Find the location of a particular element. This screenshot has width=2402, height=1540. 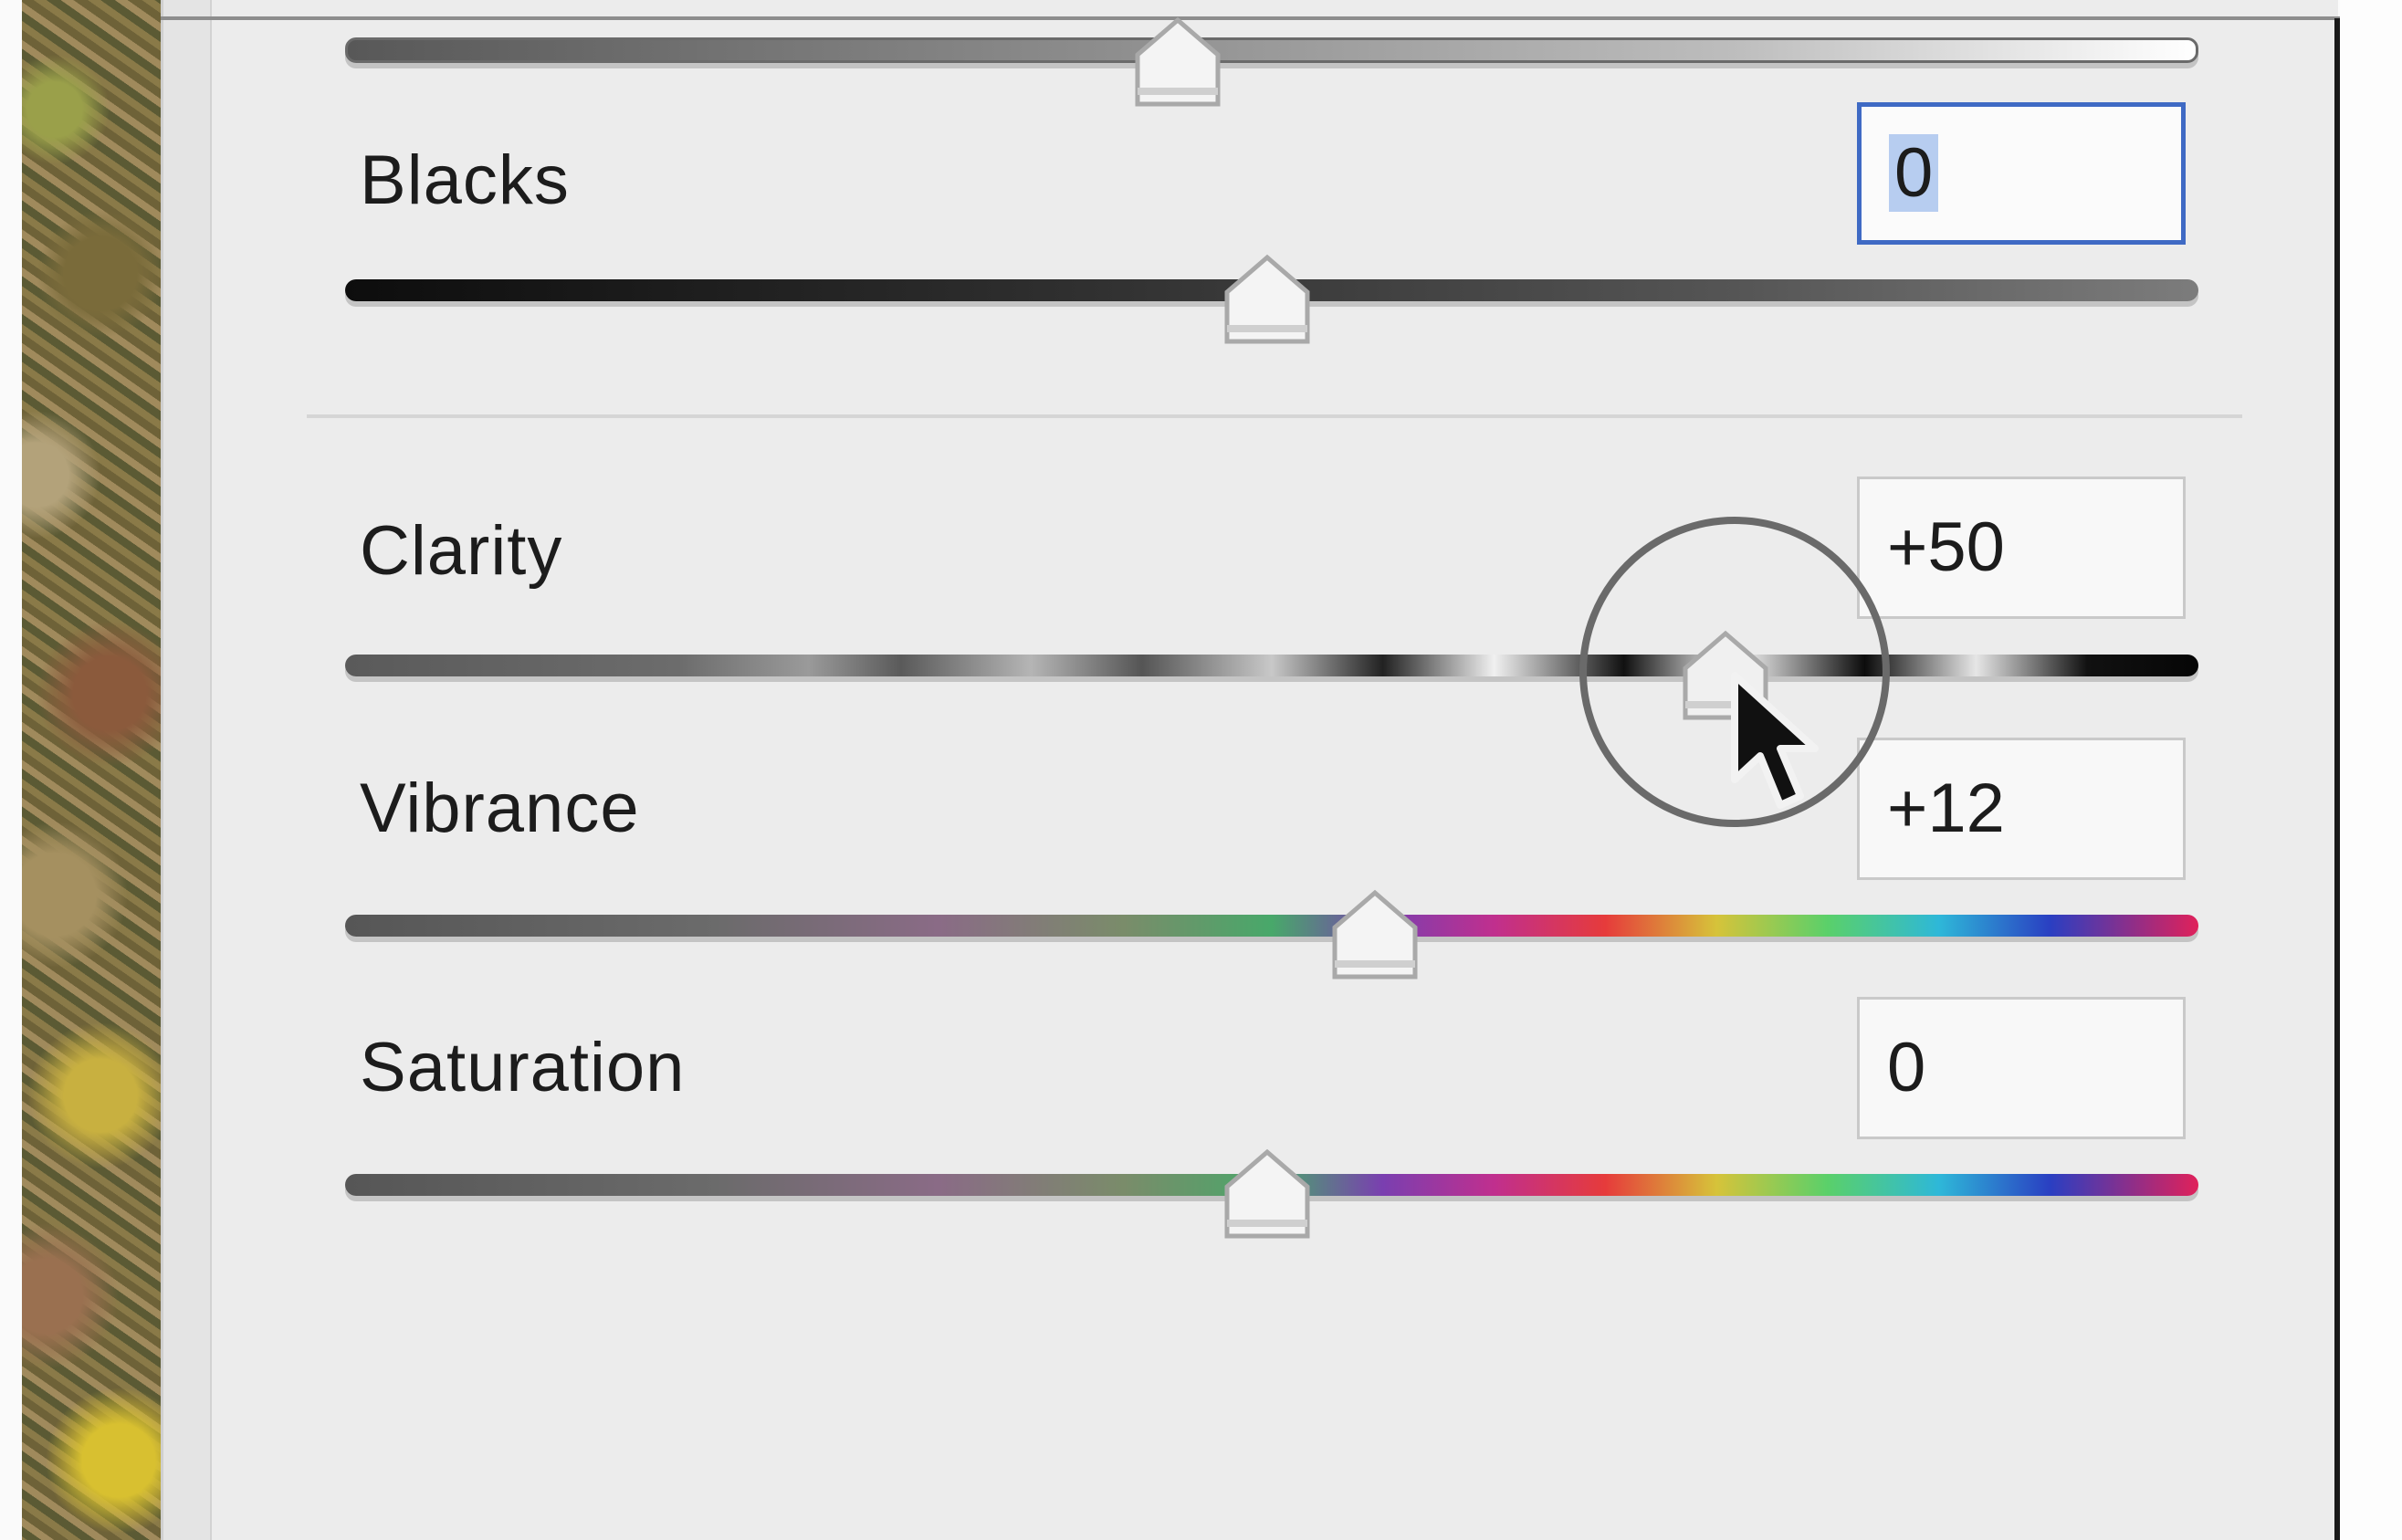

saturation-slider-thumb is located at coordinates (1267, 1194).